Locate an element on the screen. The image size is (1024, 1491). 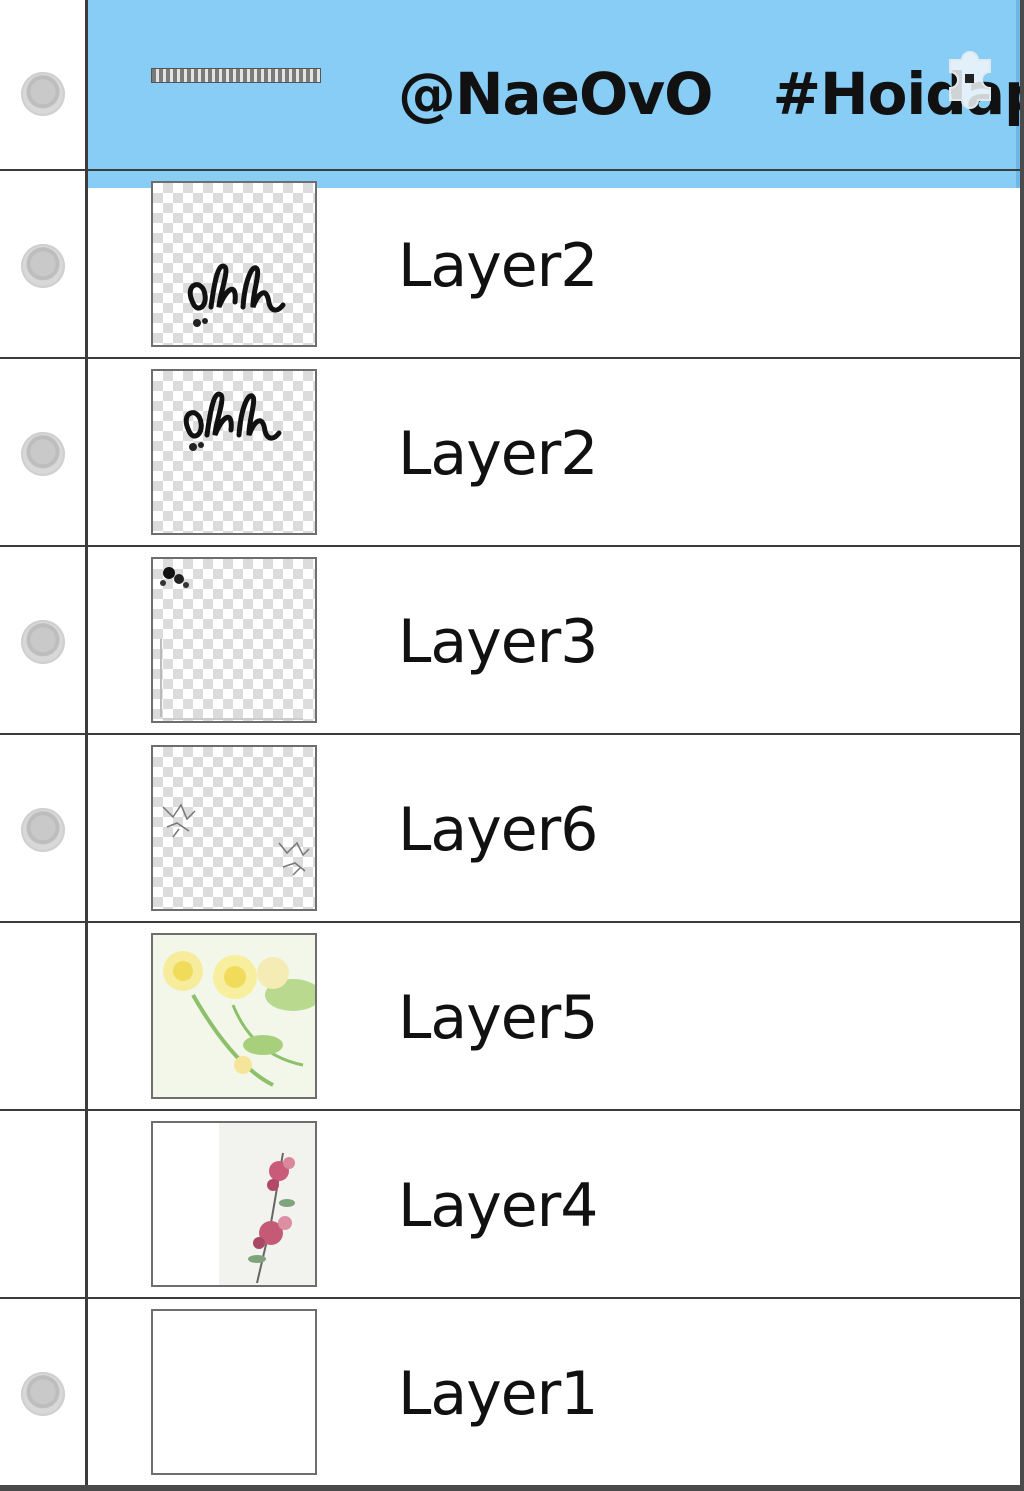
layer-name: Layer1 is located at coordinates (498, 1394).